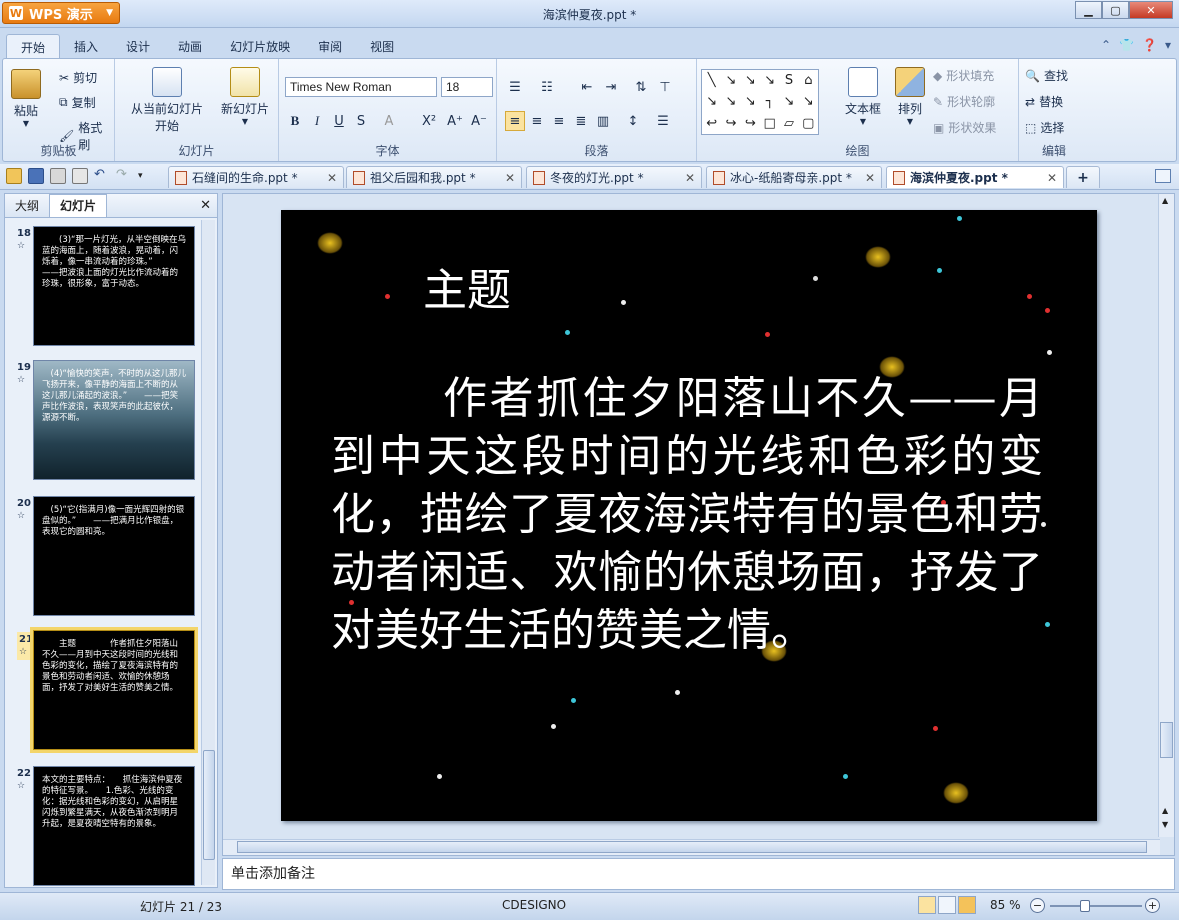  I want to click on slide-sorter-icon, so click(947, 905).